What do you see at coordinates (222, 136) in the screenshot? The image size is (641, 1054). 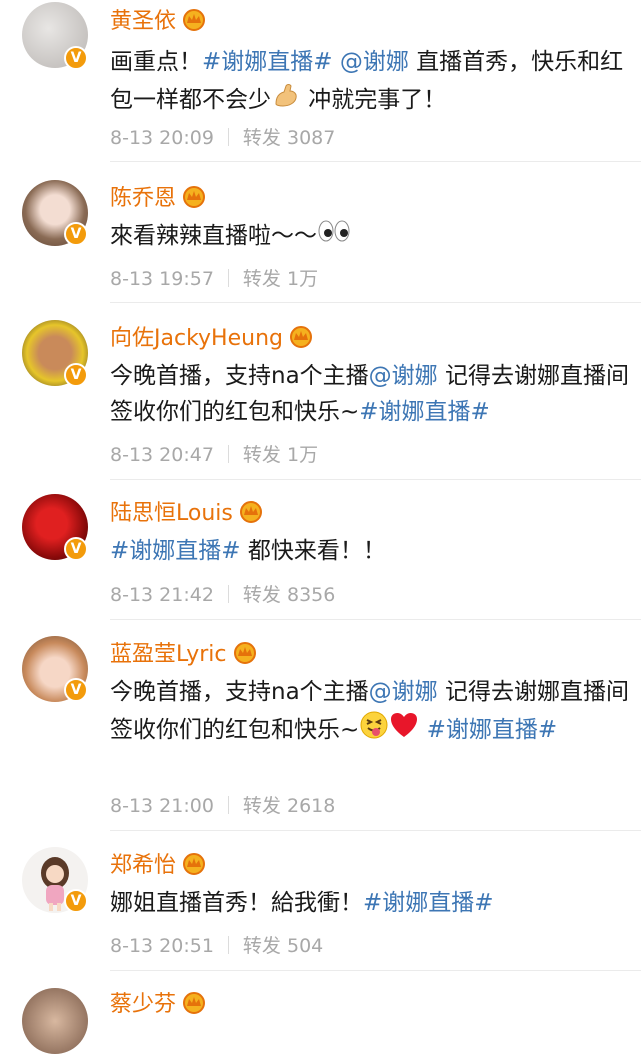 I see `post-meta: 8-13 20:09 转发 3087` at bounding box center [222, 136].